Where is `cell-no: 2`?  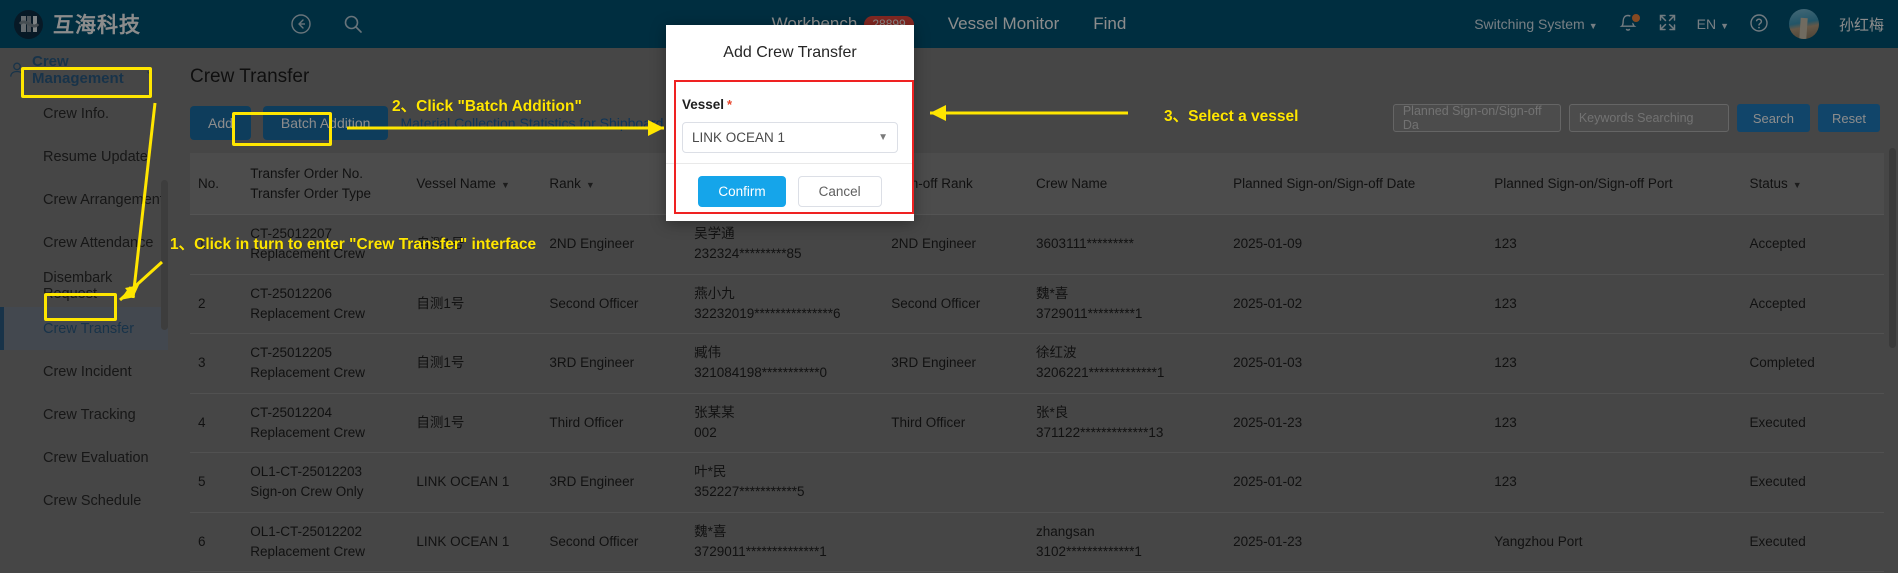 cell-no: 2 is located at coordinates (216, 304).